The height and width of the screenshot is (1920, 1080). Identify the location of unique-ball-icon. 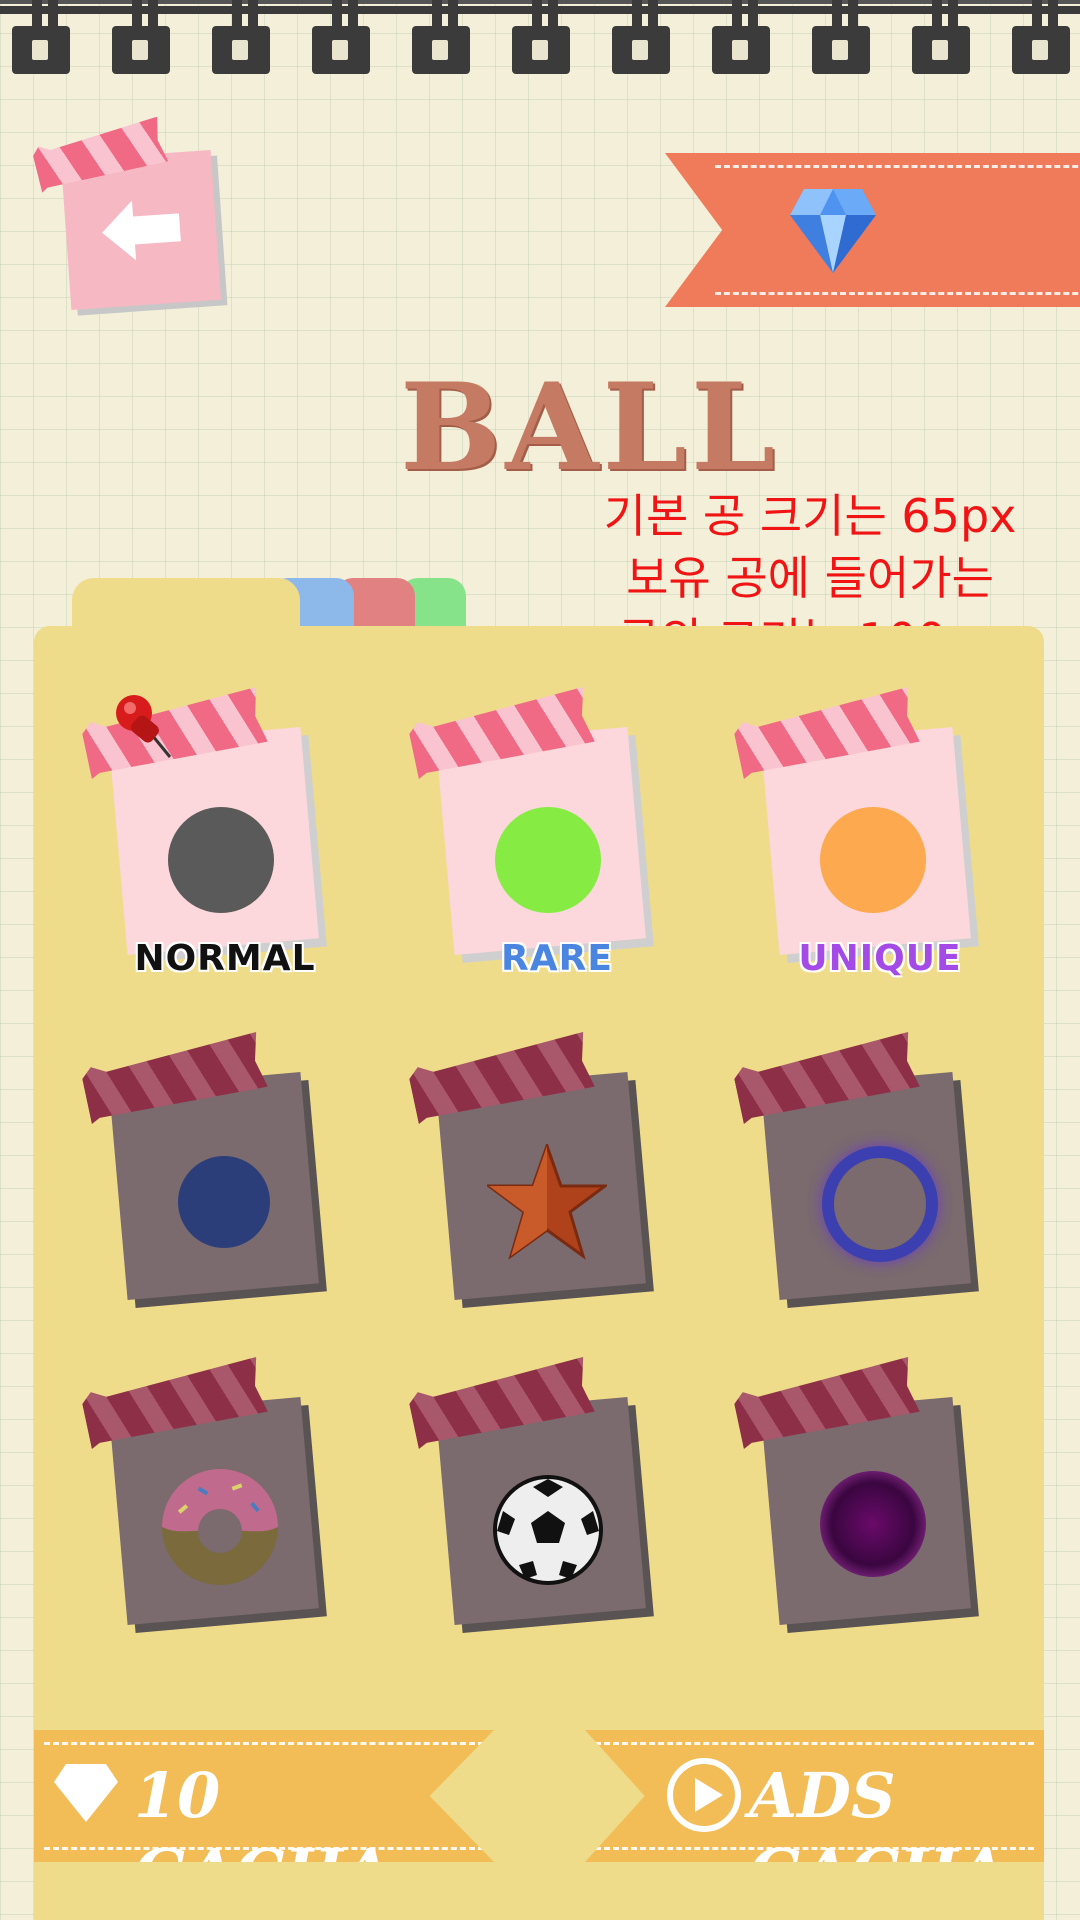
(873, 860).